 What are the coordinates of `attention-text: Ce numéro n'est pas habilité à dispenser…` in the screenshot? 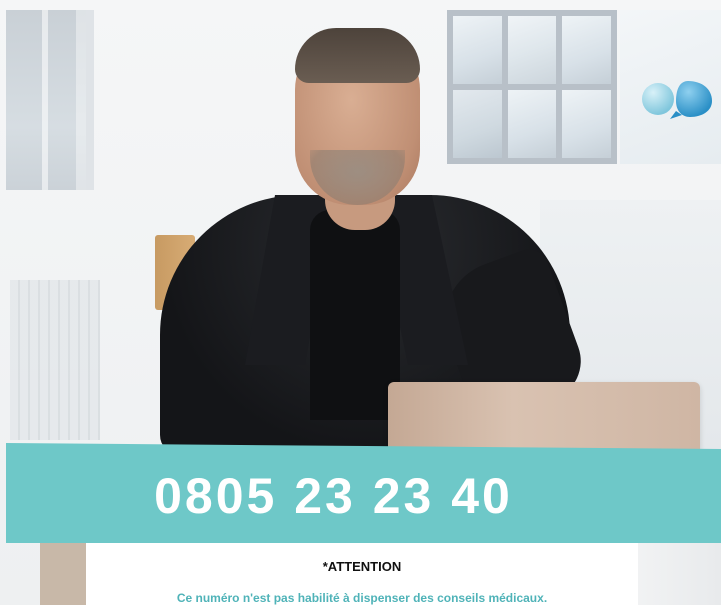 It's located at (362, 598).